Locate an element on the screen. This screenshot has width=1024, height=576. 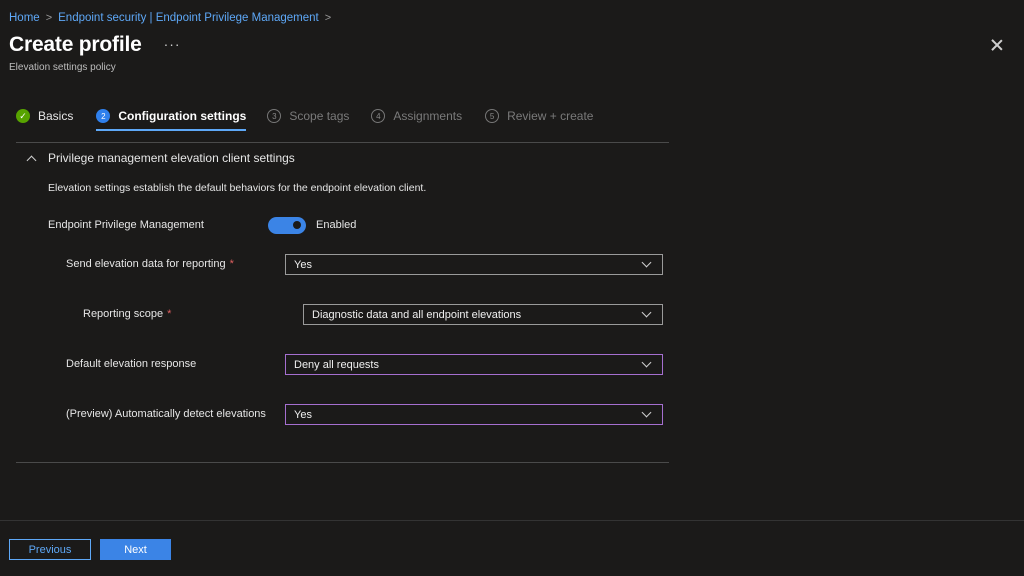
reporting-scope-label: Reporting scope * is located at coordinates (127, 314).